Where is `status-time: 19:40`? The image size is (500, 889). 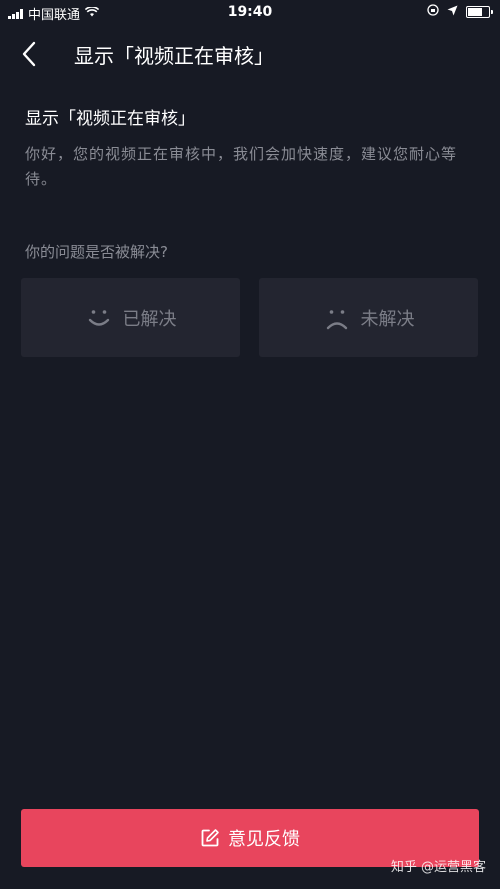 status-time: 19:40 is located at coordinates (250, 12).